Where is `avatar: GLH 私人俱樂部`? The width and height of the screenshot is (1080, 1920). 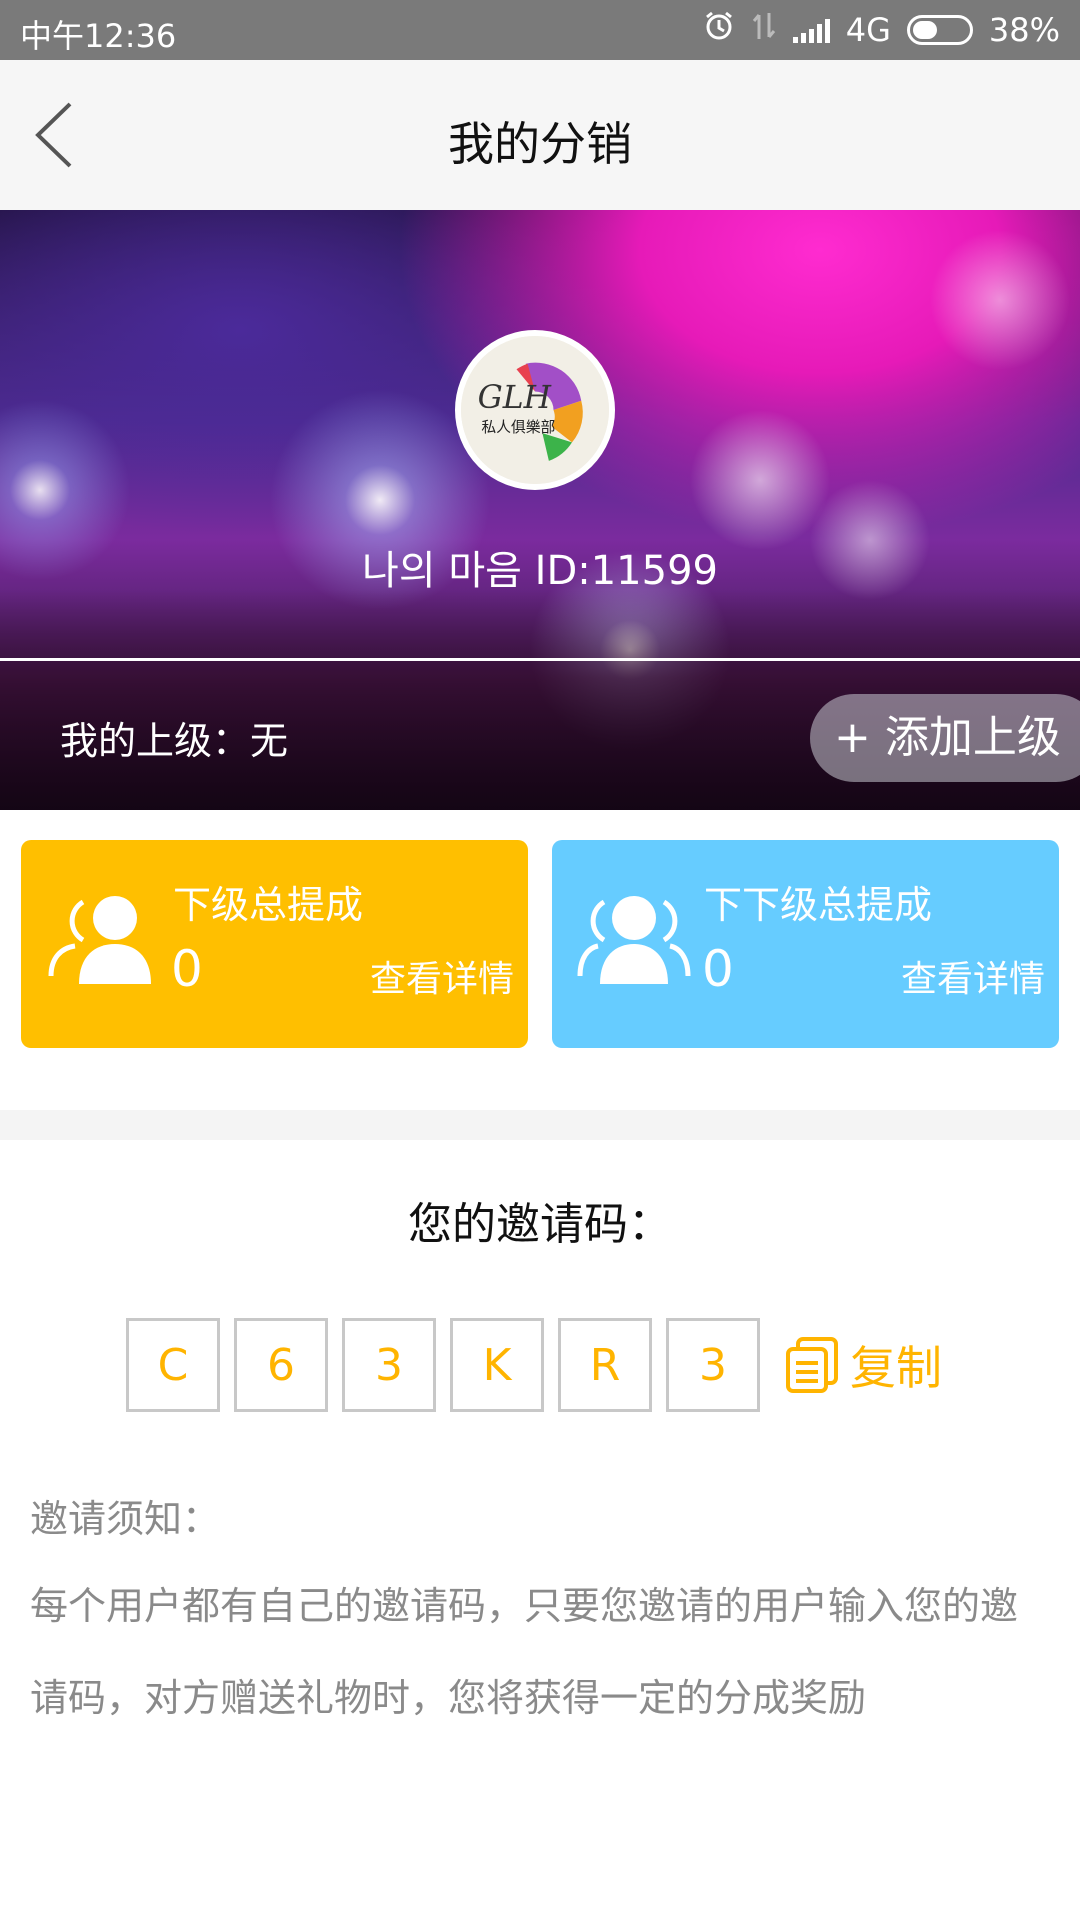
avatar: GLH 私人俱樂部 is located at coordinates (535, 410).